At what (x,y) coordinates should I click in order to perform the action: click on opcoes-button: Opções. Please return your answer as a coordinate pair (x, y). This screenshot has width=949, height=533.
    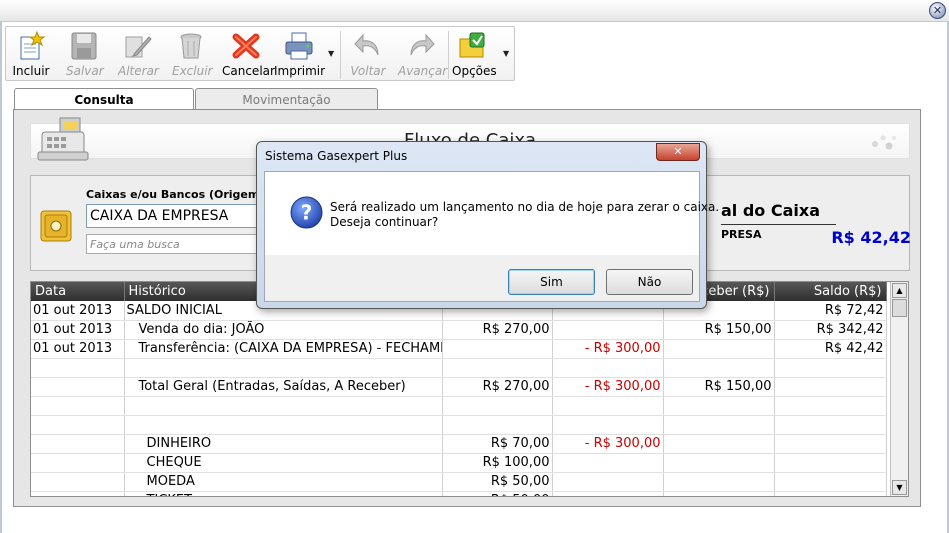
    Looking at the image, I should click on (474, 55).